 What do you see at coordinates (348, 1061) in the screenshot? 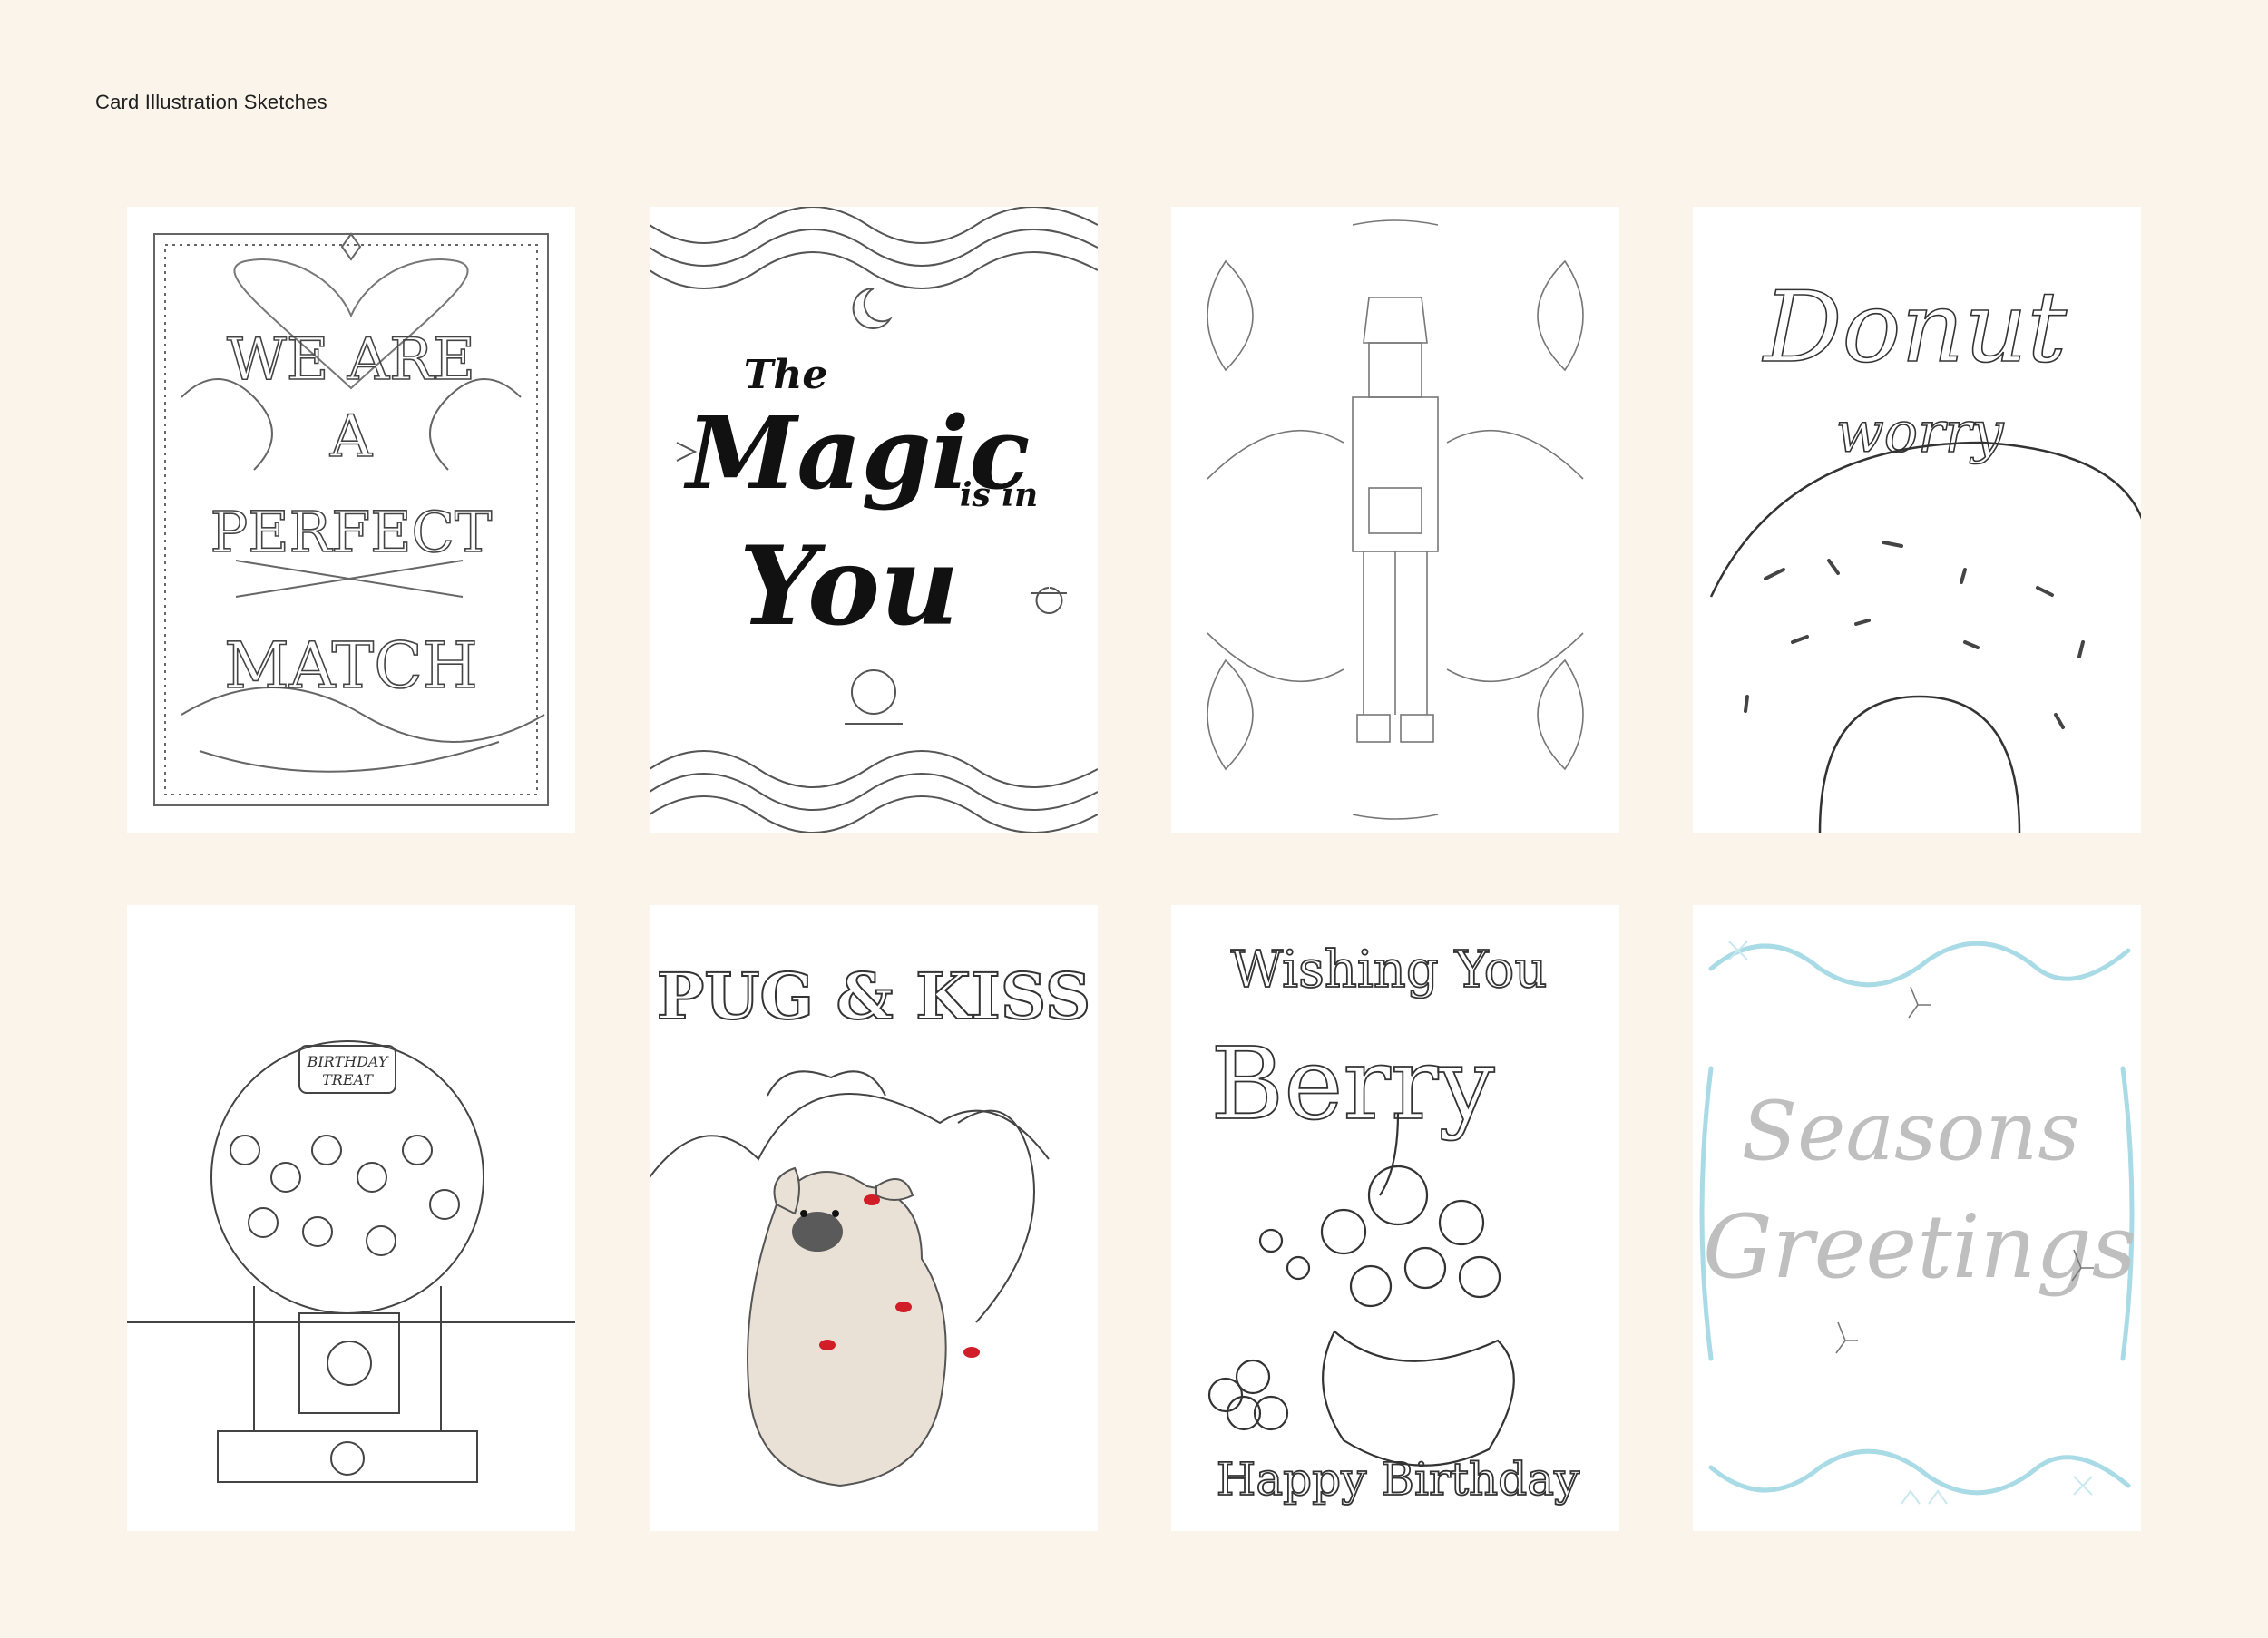
I see `card-text-line: BIRTHDAY` at bounding box center [348, 1061].